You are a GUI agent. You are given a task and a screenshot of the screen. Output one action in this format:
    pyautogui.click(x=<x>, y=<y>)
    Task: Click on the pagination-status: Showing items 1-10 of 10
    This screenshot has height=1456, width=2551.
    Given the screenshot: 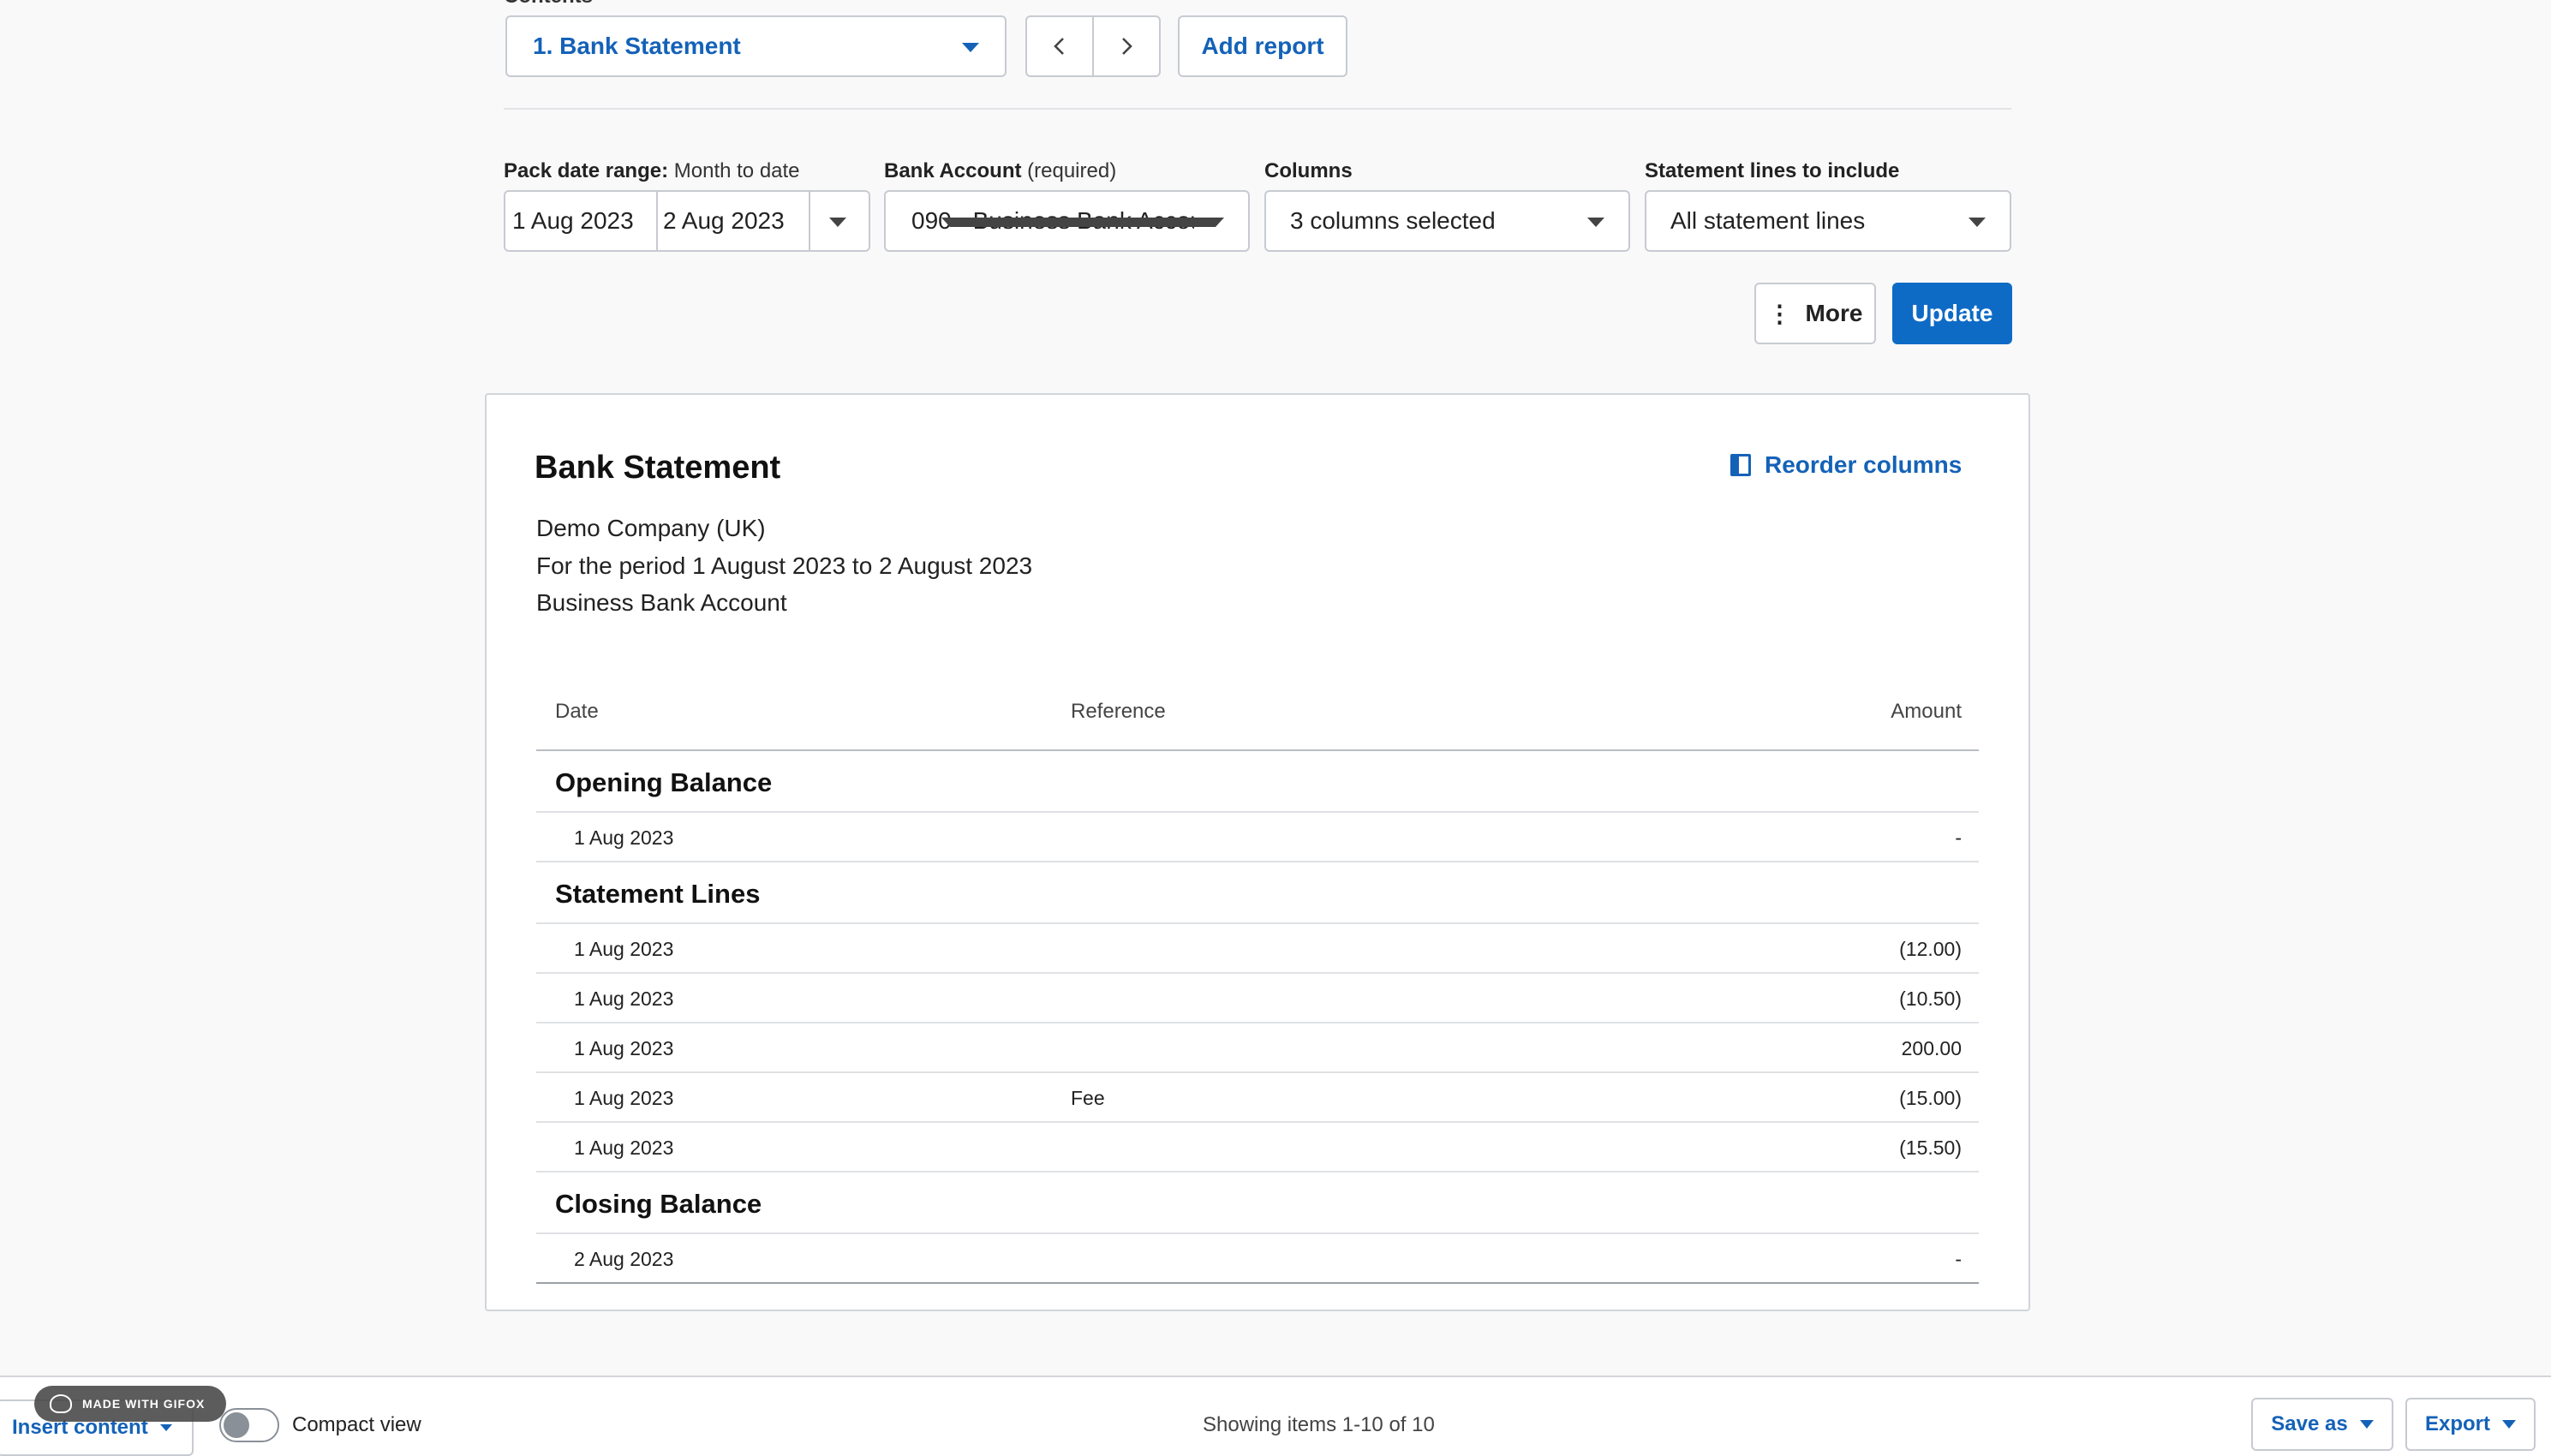 What is the action you would take?
    pyautogui.click(x=1319, y=1425)
    